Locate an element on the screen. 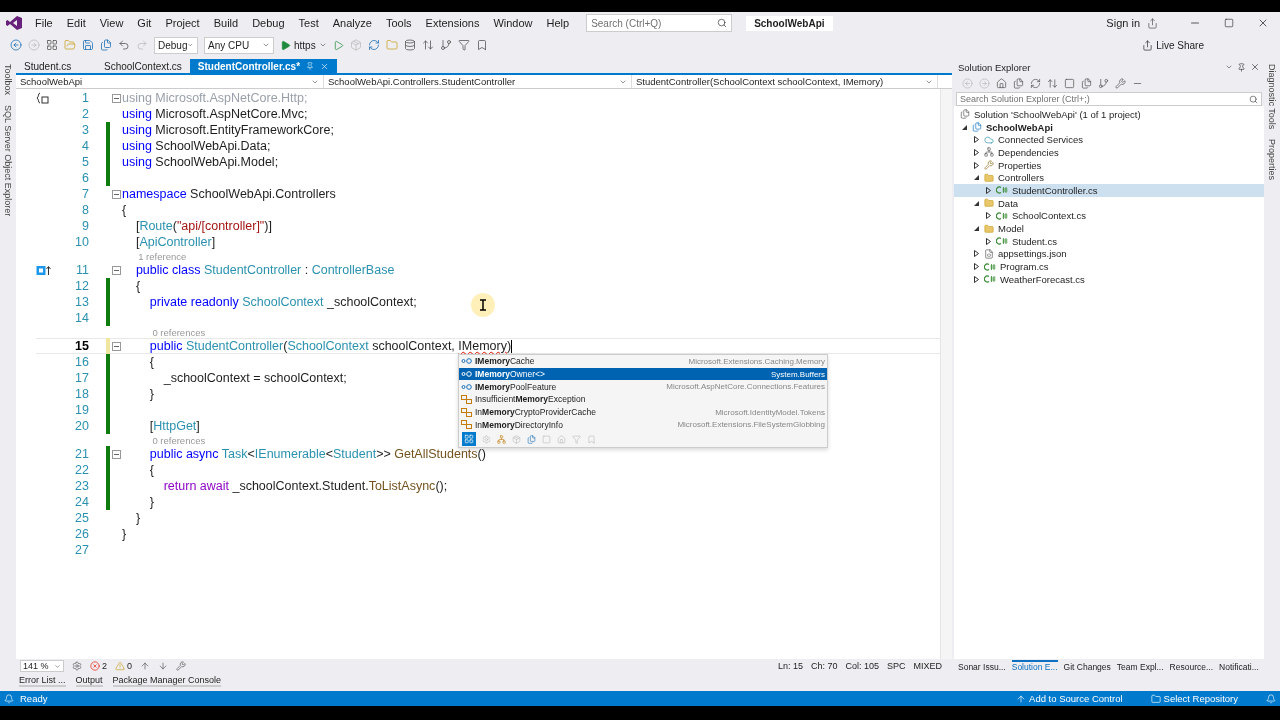  menu-item: Build is located at coordinates (226, 23).